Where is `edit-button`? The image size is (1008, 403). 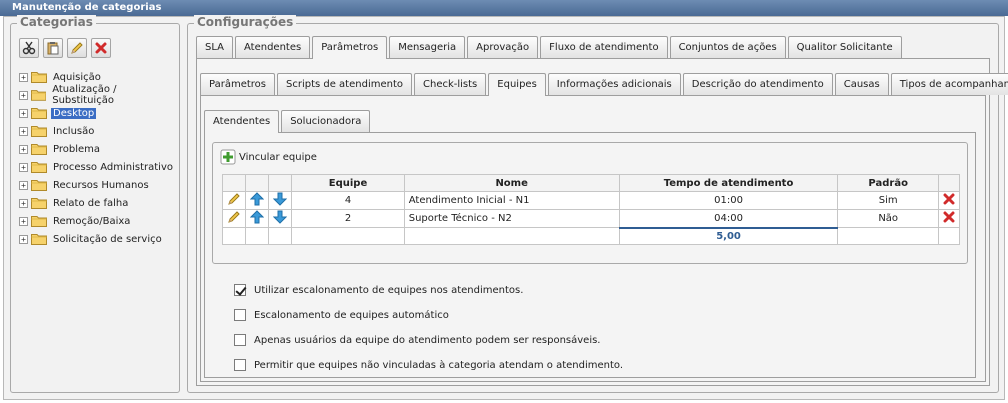 edit-button is located at coordinates (77, 48).